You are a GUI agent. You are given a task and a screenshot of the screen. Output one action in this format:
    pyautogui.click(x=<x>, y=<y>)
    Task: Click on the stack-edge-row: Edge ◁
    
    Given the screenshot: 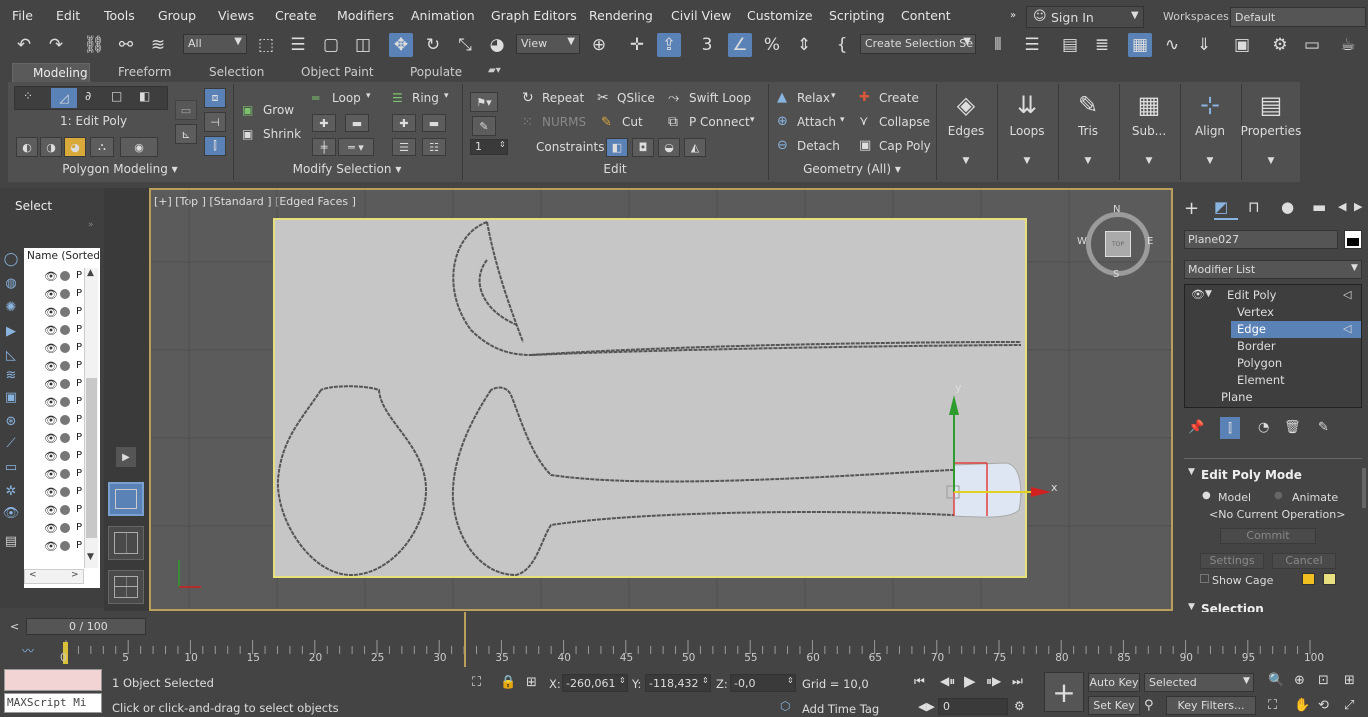 What is the action you would take?
    pyautogui.click(x=1296, y=329)
    